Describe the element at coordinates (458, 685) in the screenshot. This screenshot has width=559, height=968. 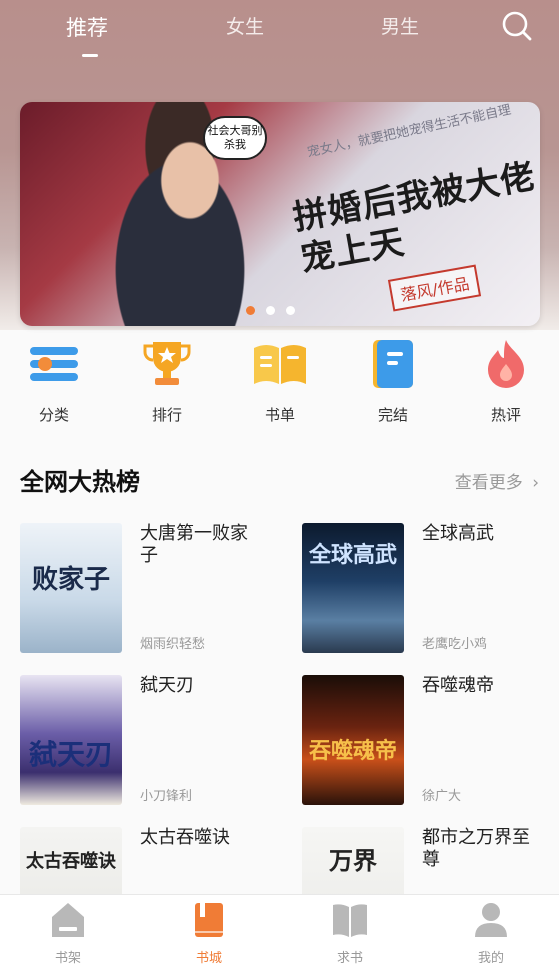
I see `book-title: 吞噬魂帝` at that location.